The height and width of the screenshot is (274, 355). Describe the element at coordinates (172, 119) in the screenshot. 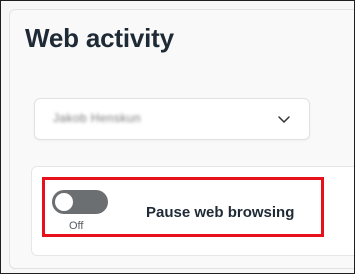

I see `account-dropdown: Jakob Henskun` at that location.